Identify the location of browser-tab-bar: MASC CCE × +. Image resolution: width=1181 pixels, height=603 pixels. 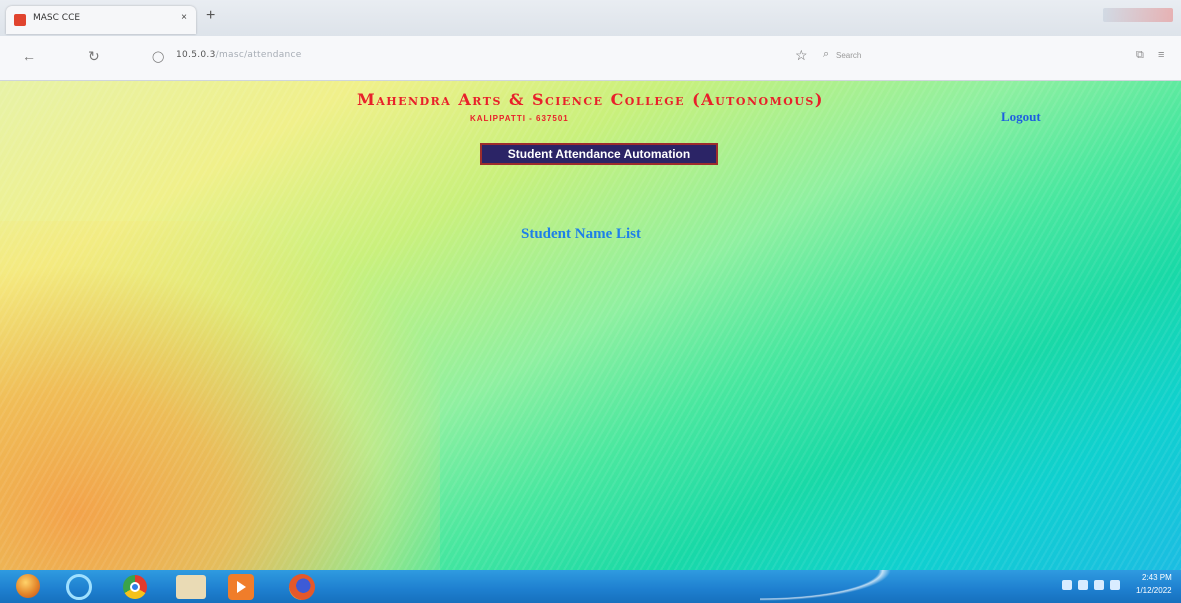
(590, 18).